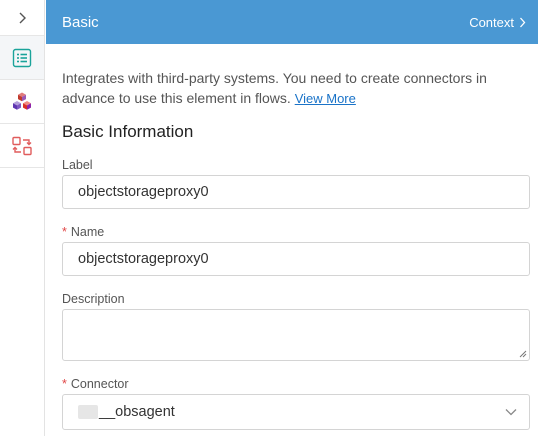 The height and width of the screenshot is (436, 538). What do you see at coordinates (325, 98) in the screenshot?
I see `view-more-link: View More` at bounding box center [325, 98].